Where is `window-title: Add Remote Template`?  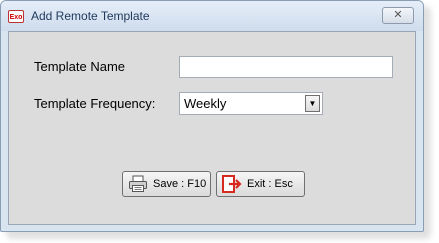 window-title: Add Remote Template is located at coordinates (90, 16).